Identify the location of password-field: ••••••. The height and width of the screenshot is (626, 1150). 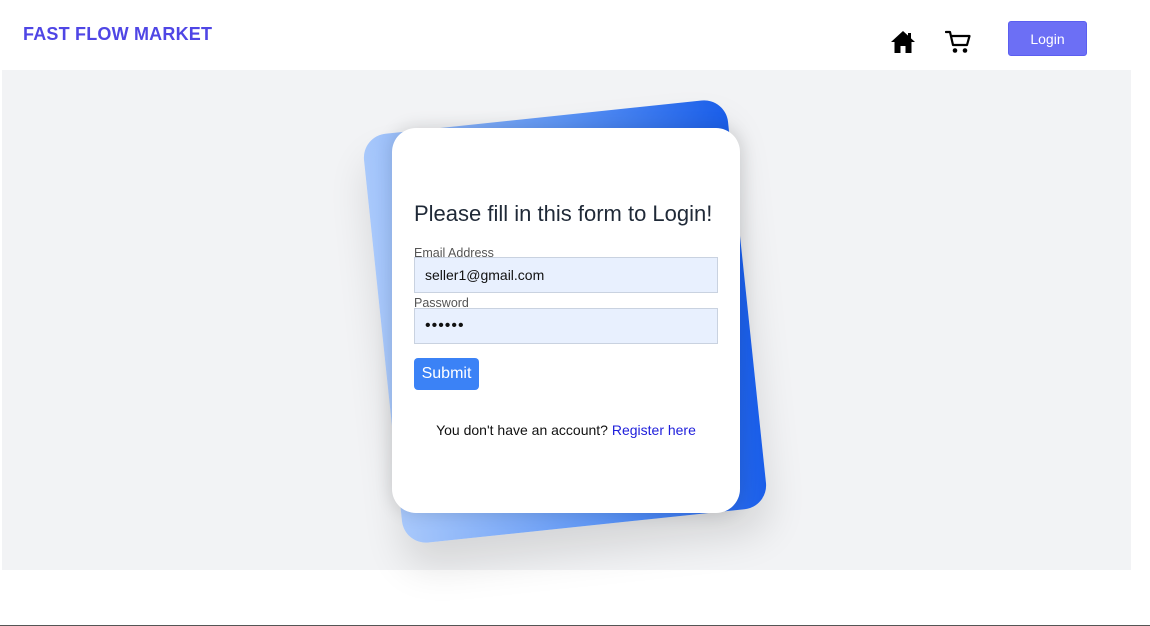
(566, 326).